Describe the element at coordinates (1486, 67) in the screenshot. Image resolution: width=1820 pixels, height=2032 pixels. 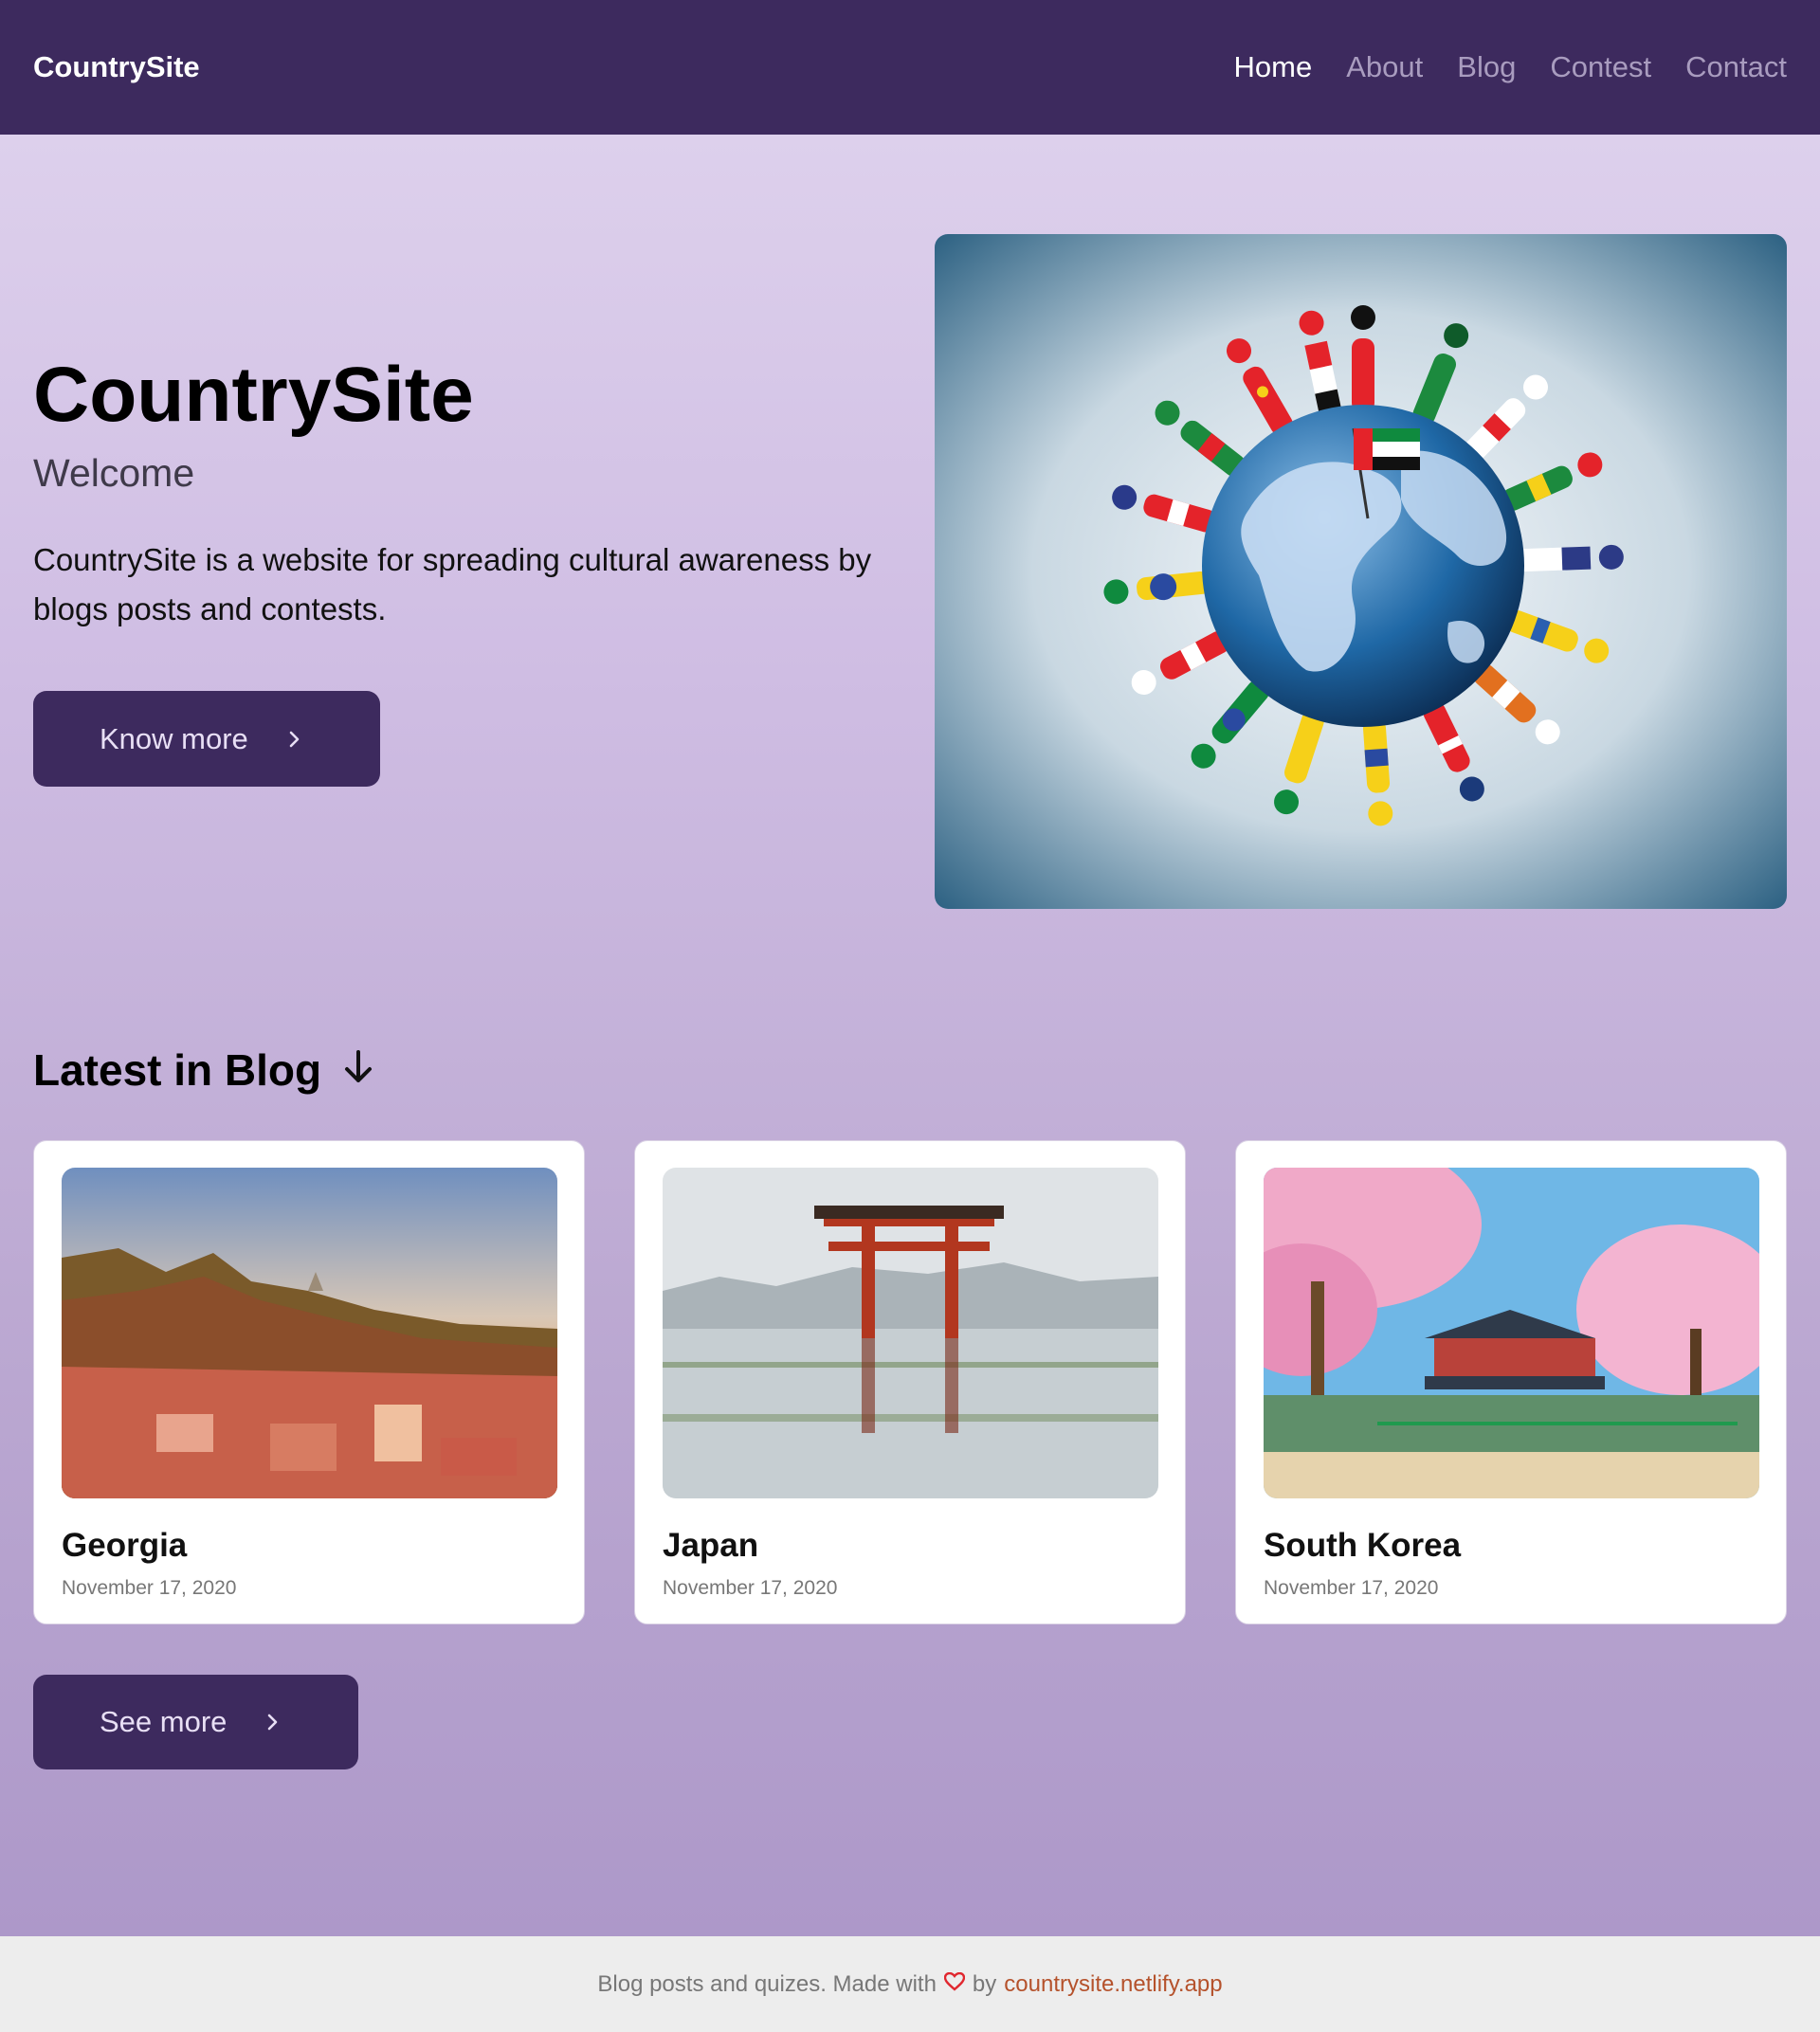
I see `nav-link-blog: Blog` at that location.